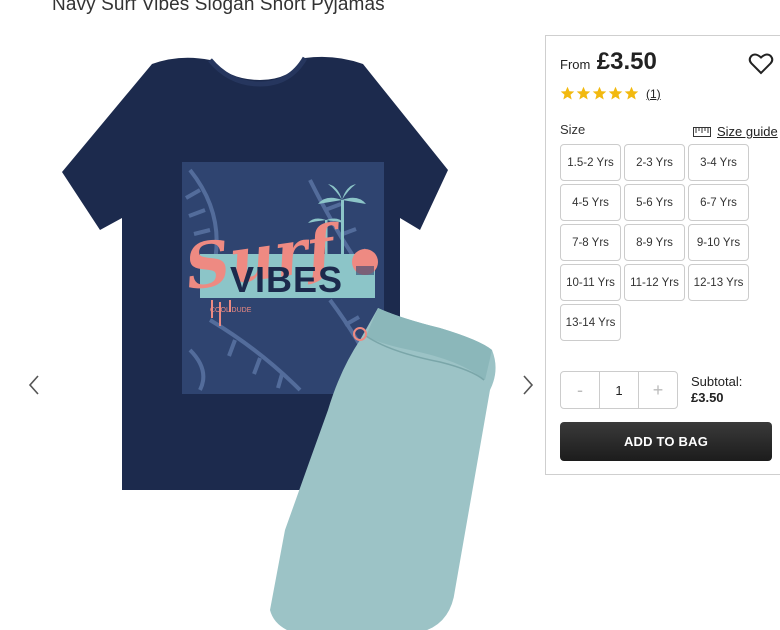 Image resolution: width=780 pixels, height=630 pixels. Describe the element at coordinates (666, 441) in the screenshot. I see `add-to-bag-button: ADD TO BAG` at that location.